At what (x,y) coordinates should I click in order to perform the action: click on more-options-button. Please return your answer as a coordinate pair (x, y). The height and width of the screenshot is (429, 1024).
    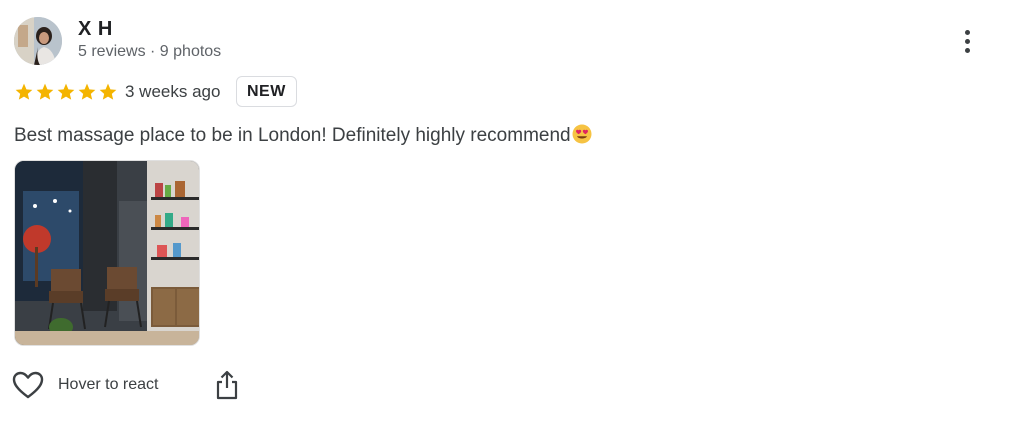
    Looking at the image, I should click on (967, 41).